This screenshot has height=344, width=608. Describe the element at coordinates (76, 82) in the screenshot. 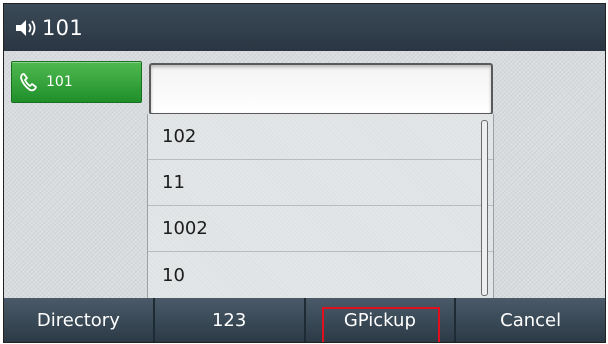

I see `line-key-101: 101` at that location.